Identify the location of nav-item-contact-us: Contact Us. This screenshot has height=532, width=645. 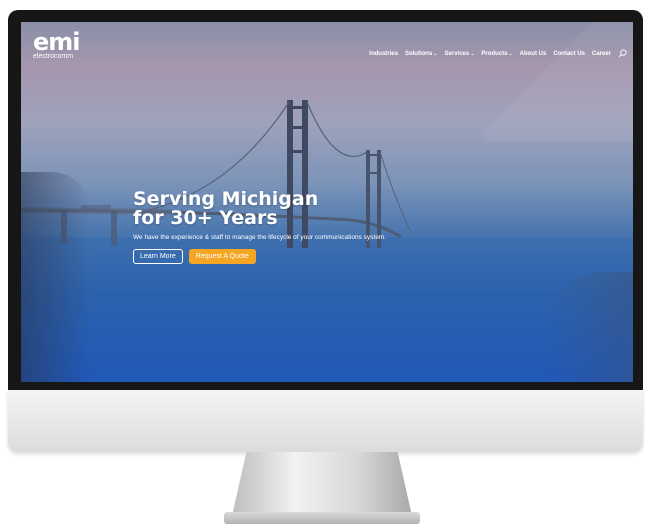
(569, 54).